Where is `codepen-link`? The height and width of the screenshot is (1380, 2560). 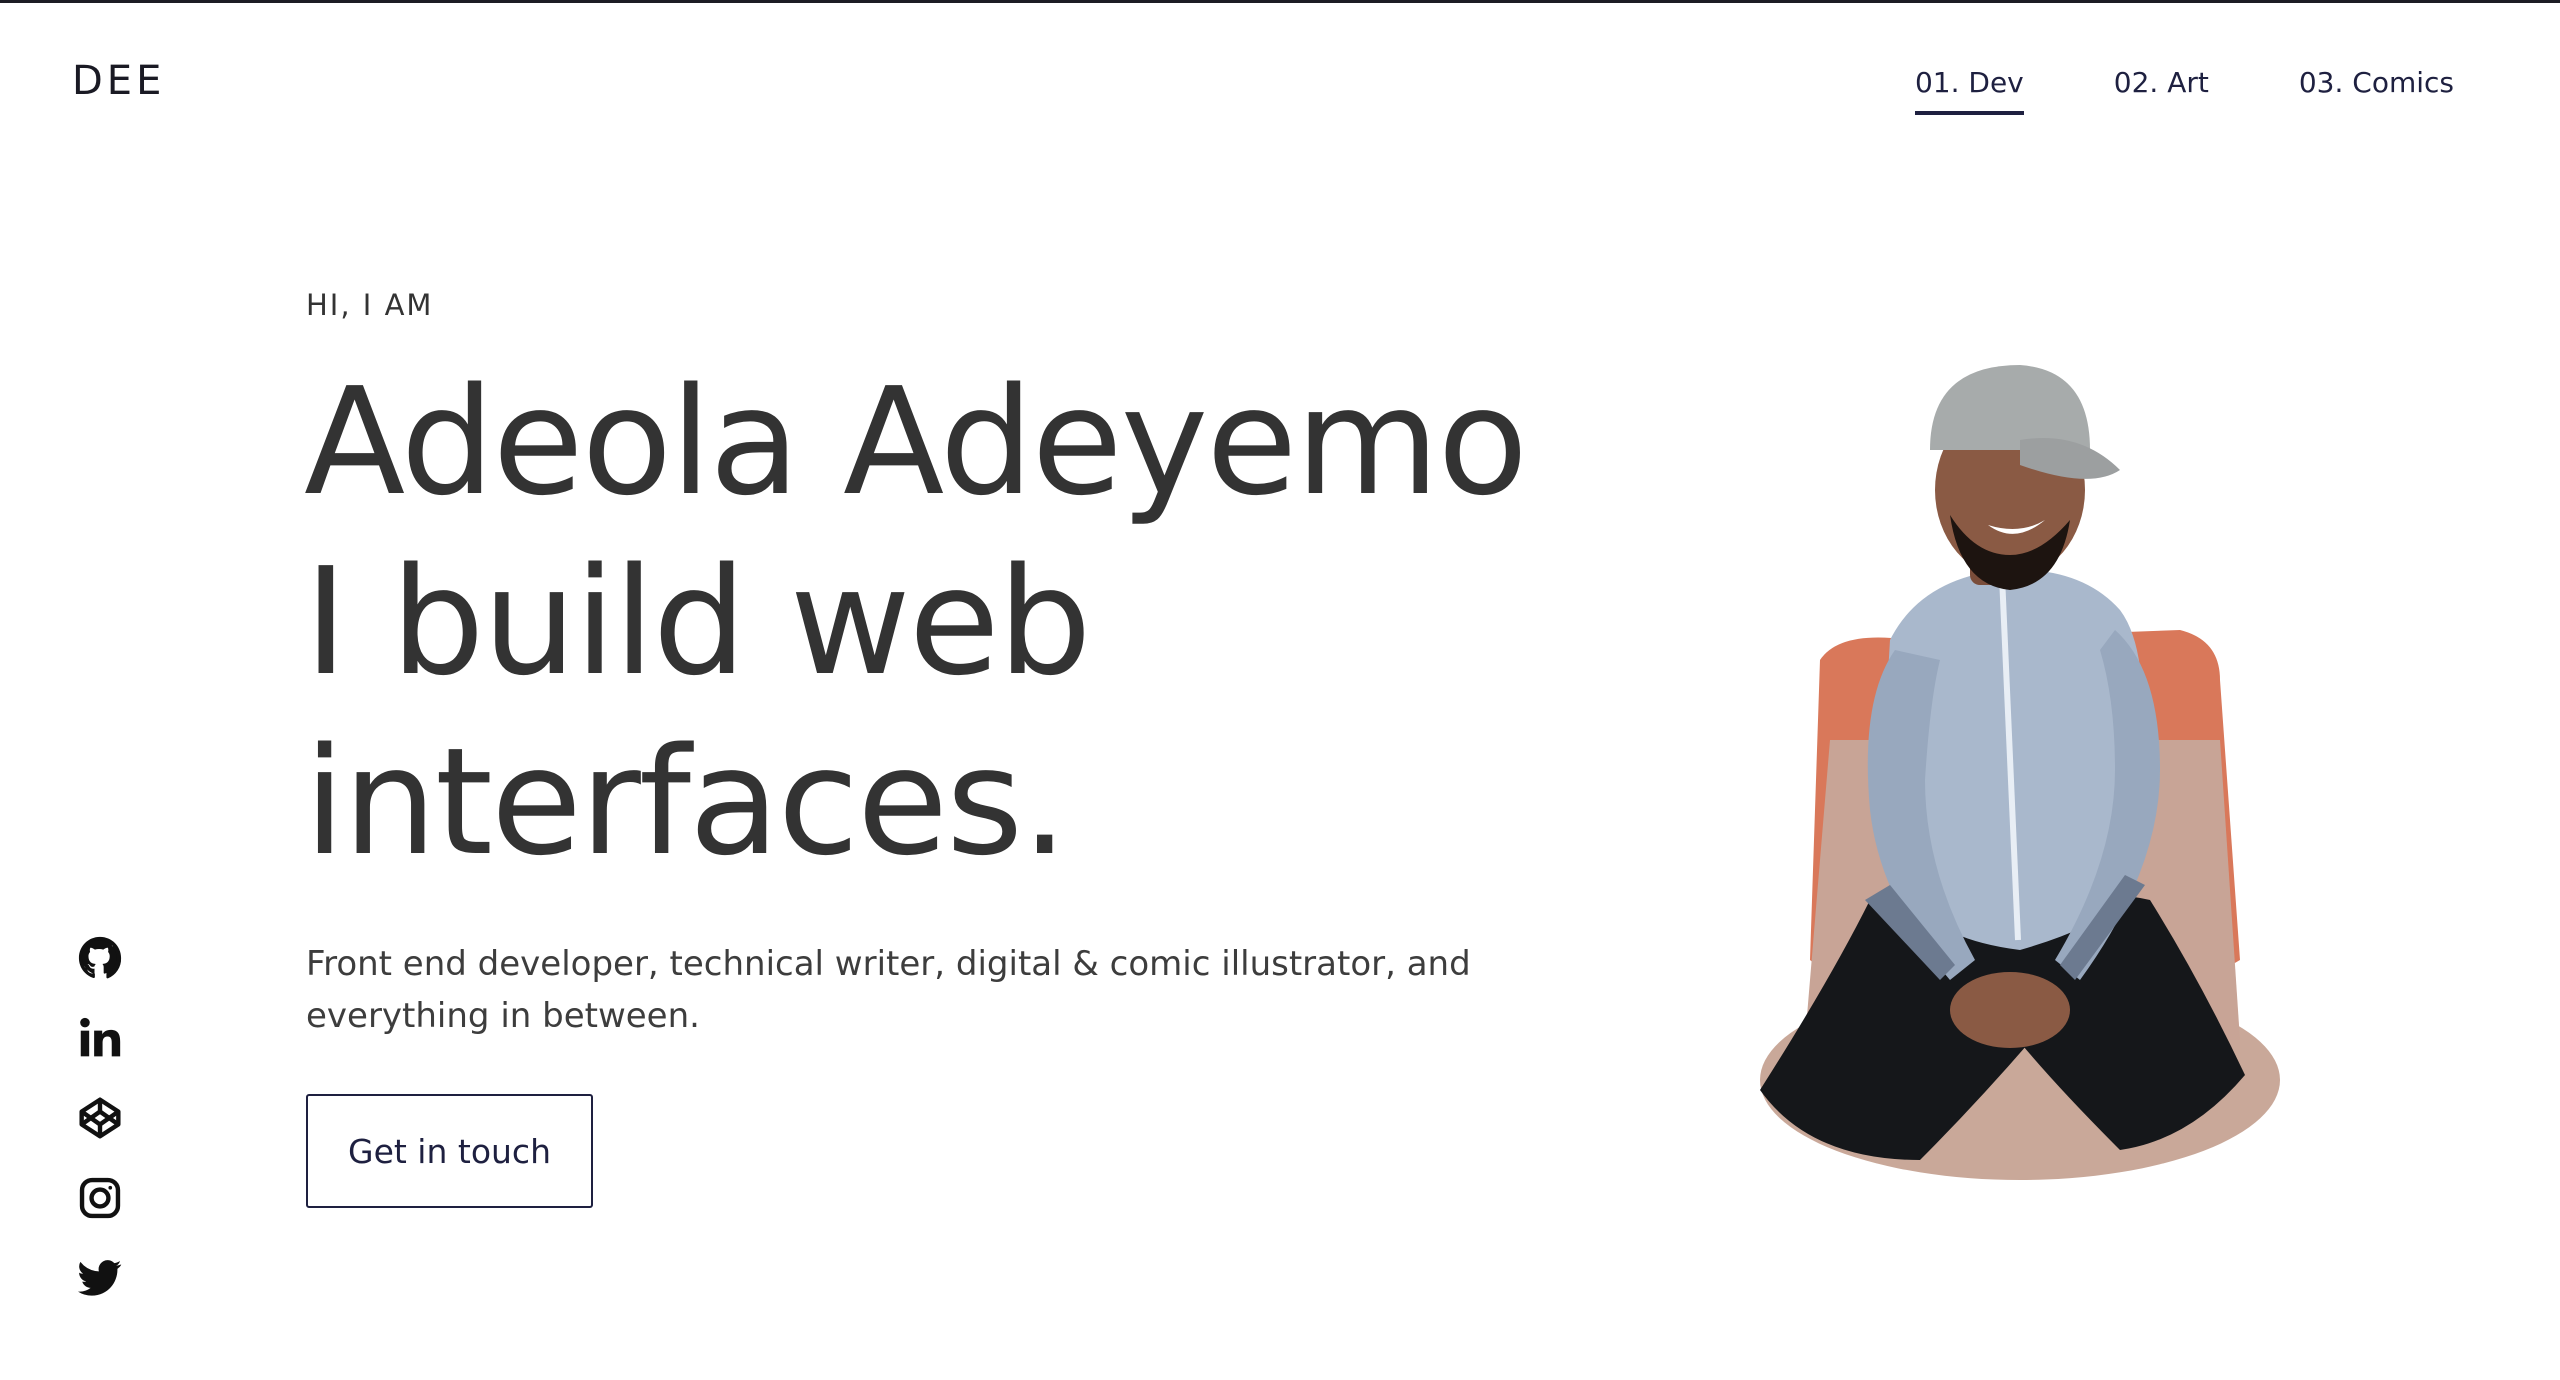 codepen-link is located at coordinates (100, 1118).